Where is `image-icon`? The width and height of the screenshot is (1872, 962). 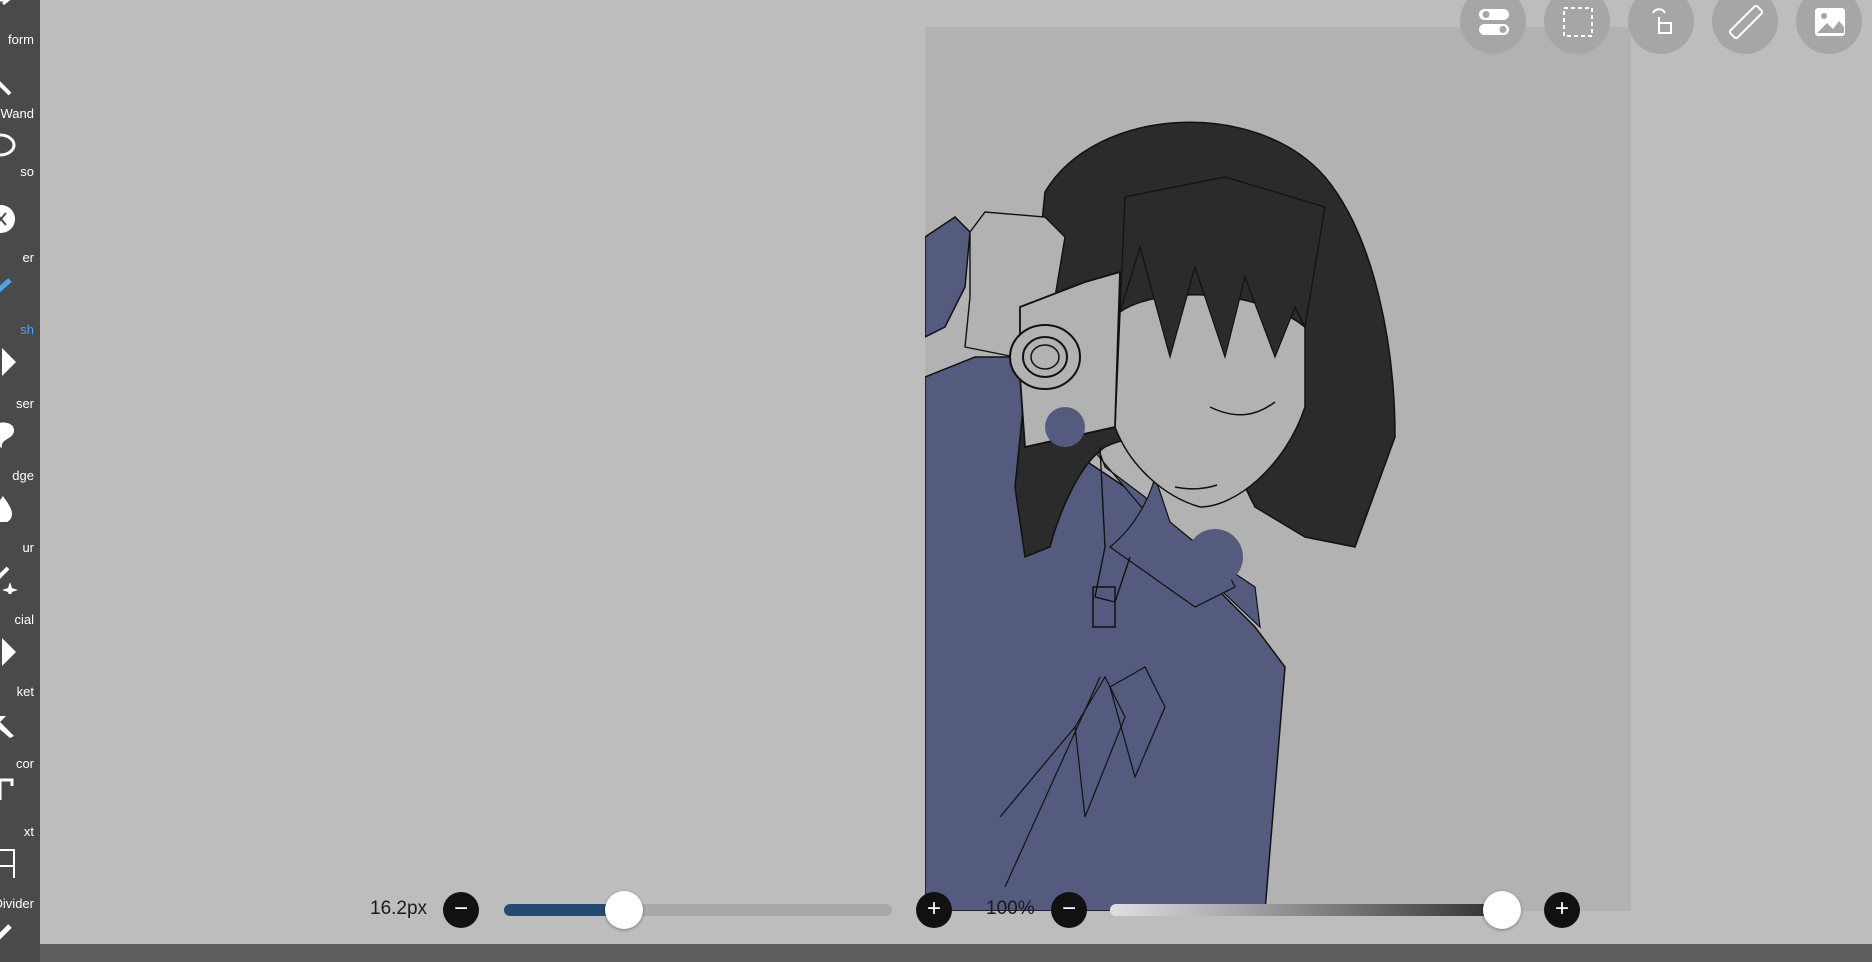 image-icon is located at coordinates (1830, 22).